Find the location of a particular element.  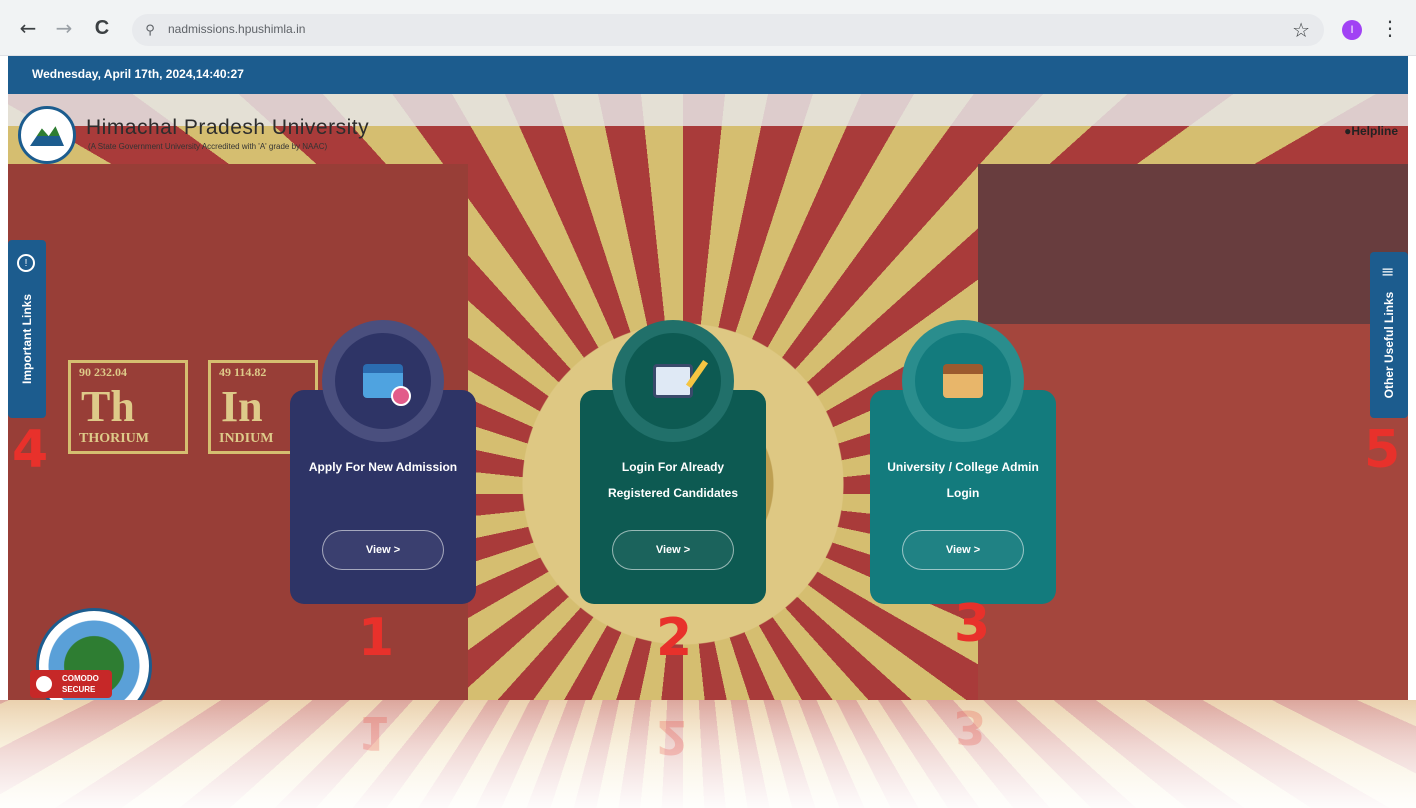

card-title: University / College Admin Login is located at coordinates (963, 480).